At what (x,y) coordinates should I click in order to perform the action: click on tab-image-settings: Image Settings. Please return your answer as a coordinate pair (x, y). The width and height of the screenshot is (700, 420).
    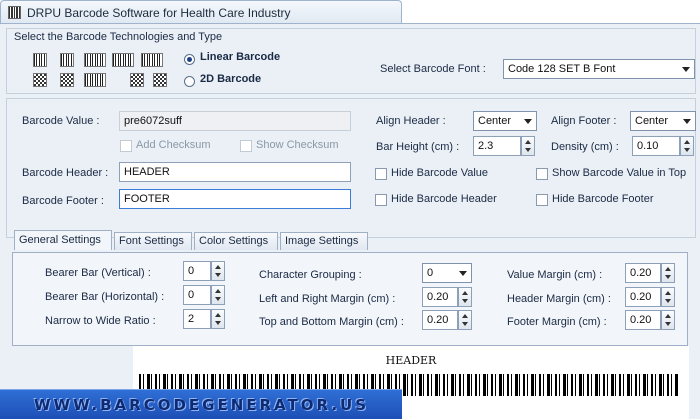
    Looking at the image, I should click on (324, 241).